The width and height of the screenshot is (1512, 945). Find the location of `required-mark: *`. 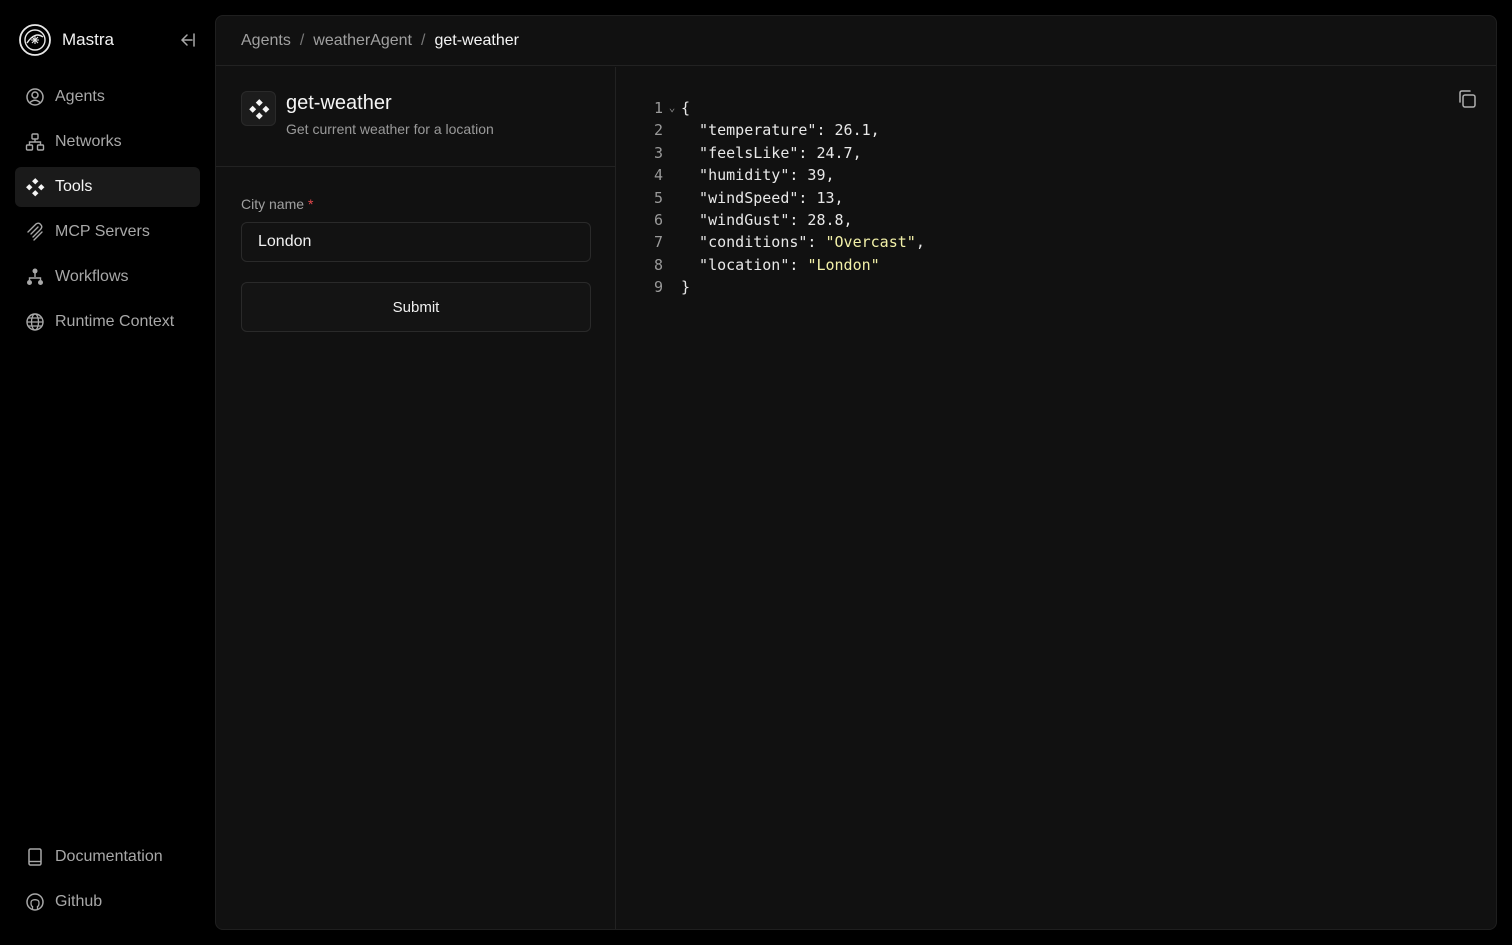

required-mark: * is located at coordinates (311, 204).